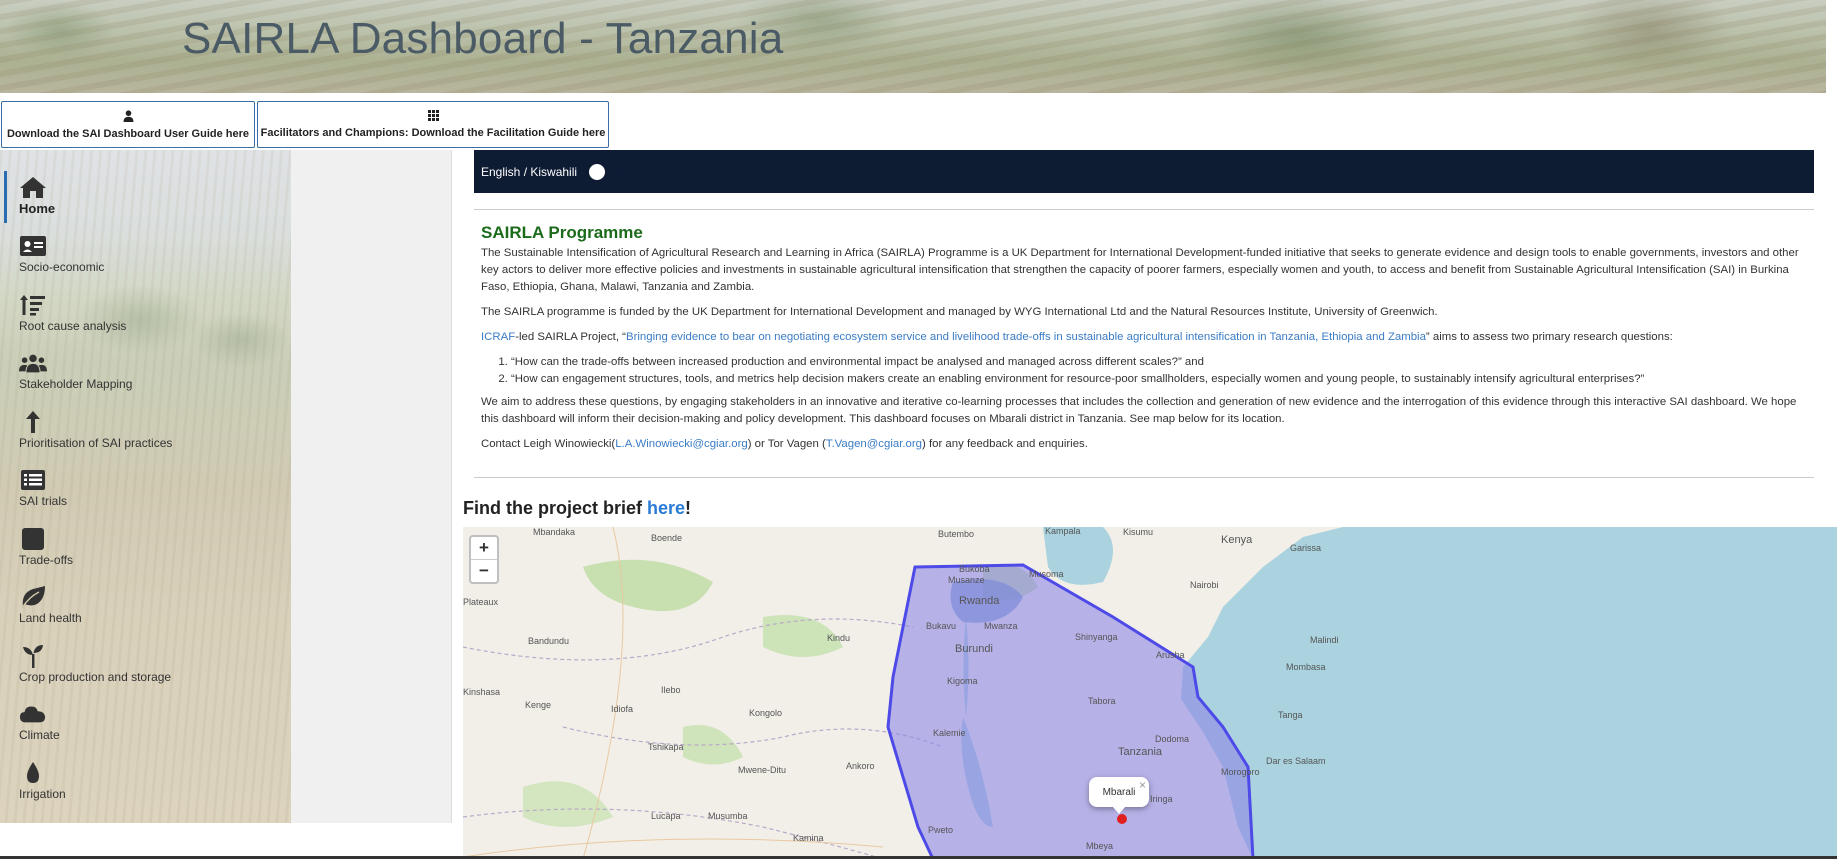 The image size is (1837, 859). Describe the element at coordinates (913, 46) in the screenshot. I see `header-banner: SAIRLA Dashboard - Tanzania` at that location.